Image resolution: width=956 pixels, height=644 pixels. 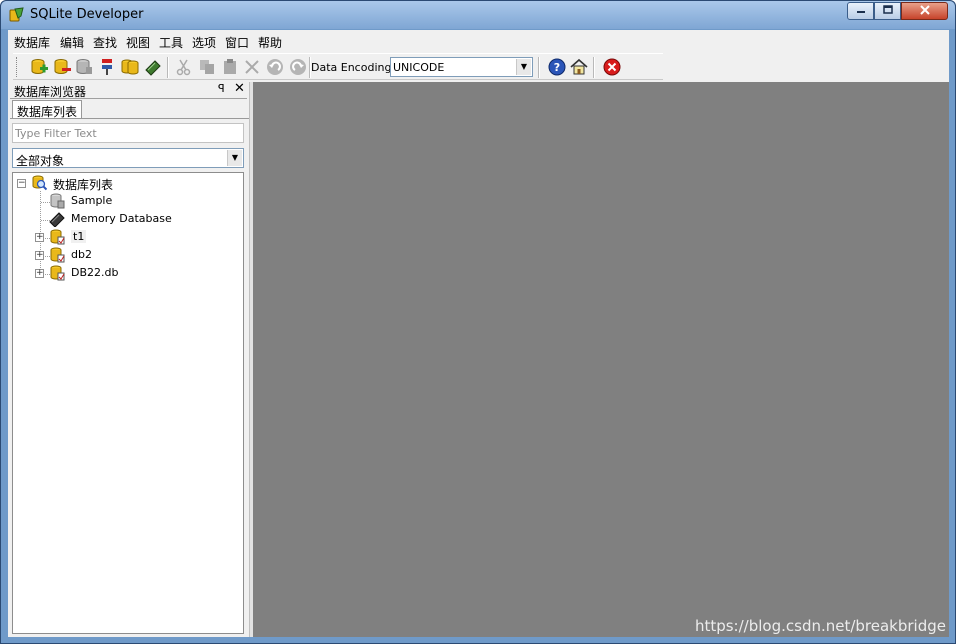 What do you see at coordinates (221, 88) in the screenshot?
I see `pin-icon: ꟼ` at bounding box center [221, 88].